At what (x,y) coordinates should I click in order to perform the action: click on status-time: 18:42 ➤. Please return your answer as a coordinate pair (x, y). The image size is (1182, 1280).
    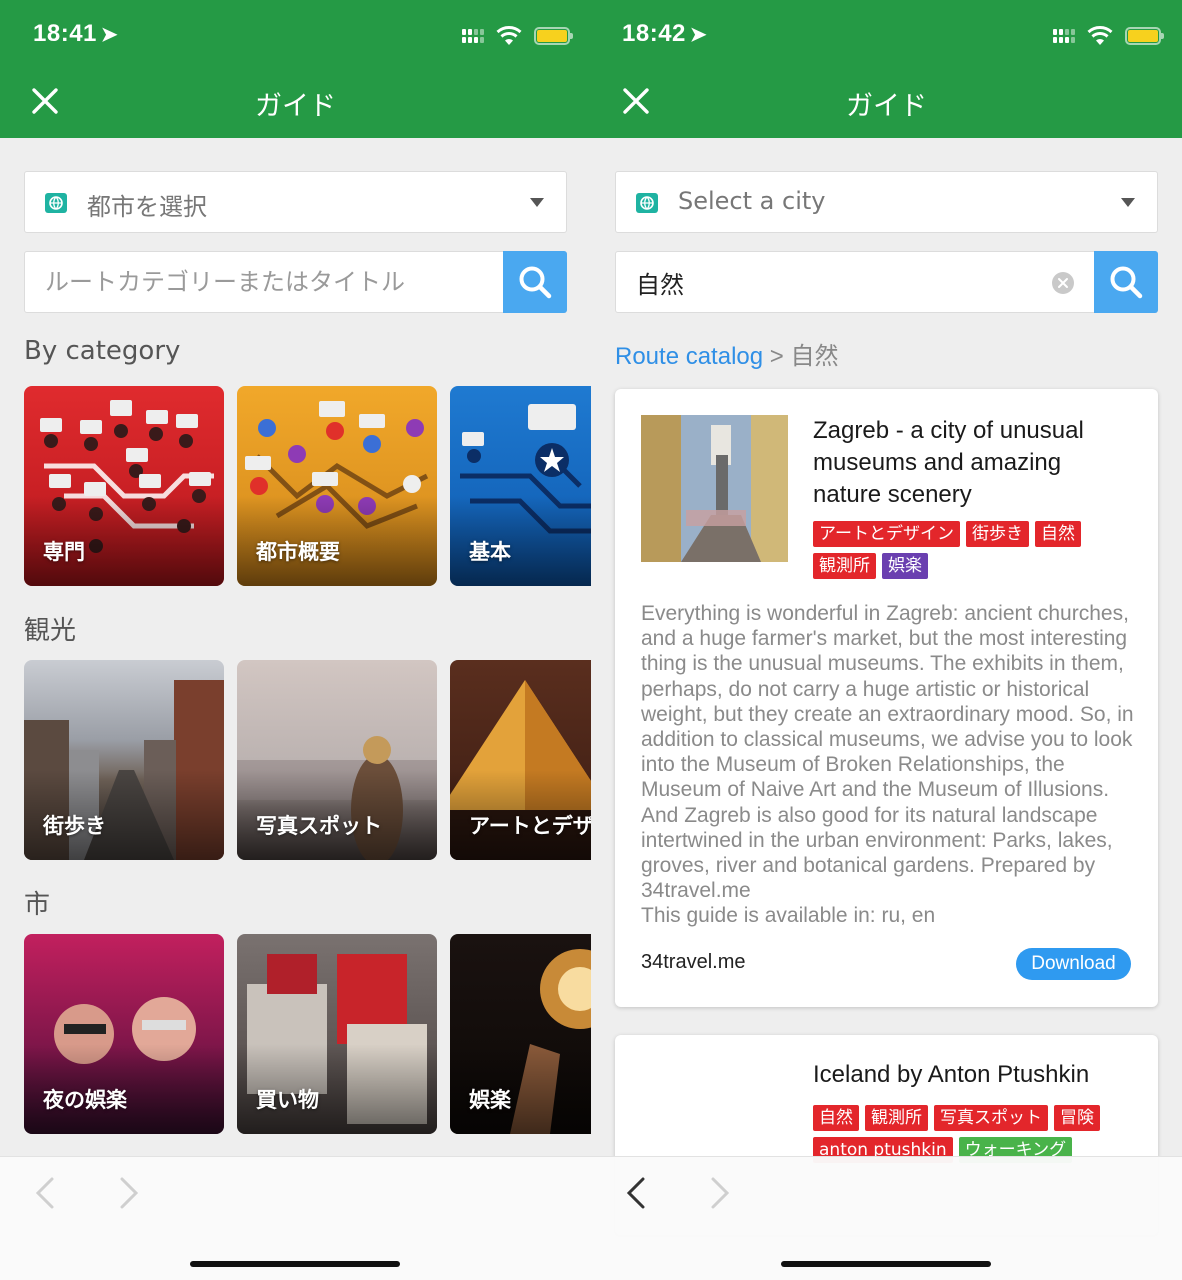
    Looking at the image, I should click on (665, 33).